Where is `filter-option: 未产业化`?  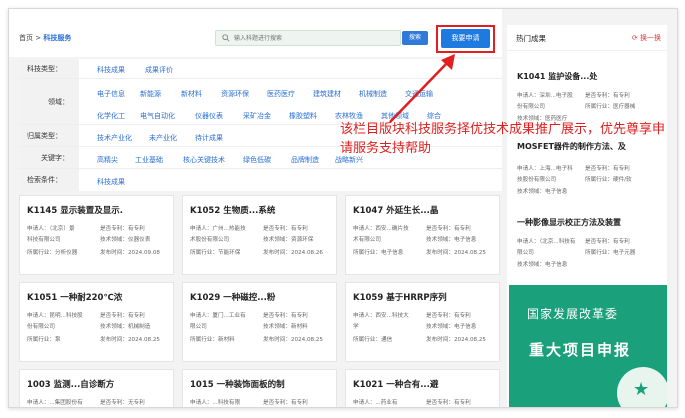 filter-option: 未产业化 is located at coordinates (163, 138).